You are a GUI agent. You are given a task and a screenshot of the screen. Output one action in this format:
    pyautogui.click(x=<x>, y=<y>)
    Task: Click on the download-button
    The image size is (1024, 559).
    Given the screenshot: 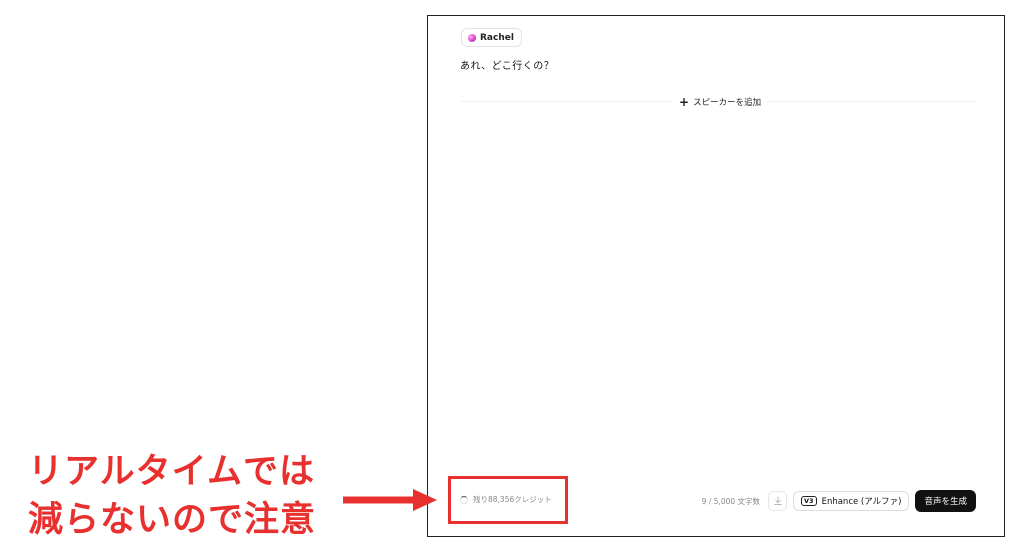 What is the action you would take?
    pyautogui.click(x=778, y=501)
    